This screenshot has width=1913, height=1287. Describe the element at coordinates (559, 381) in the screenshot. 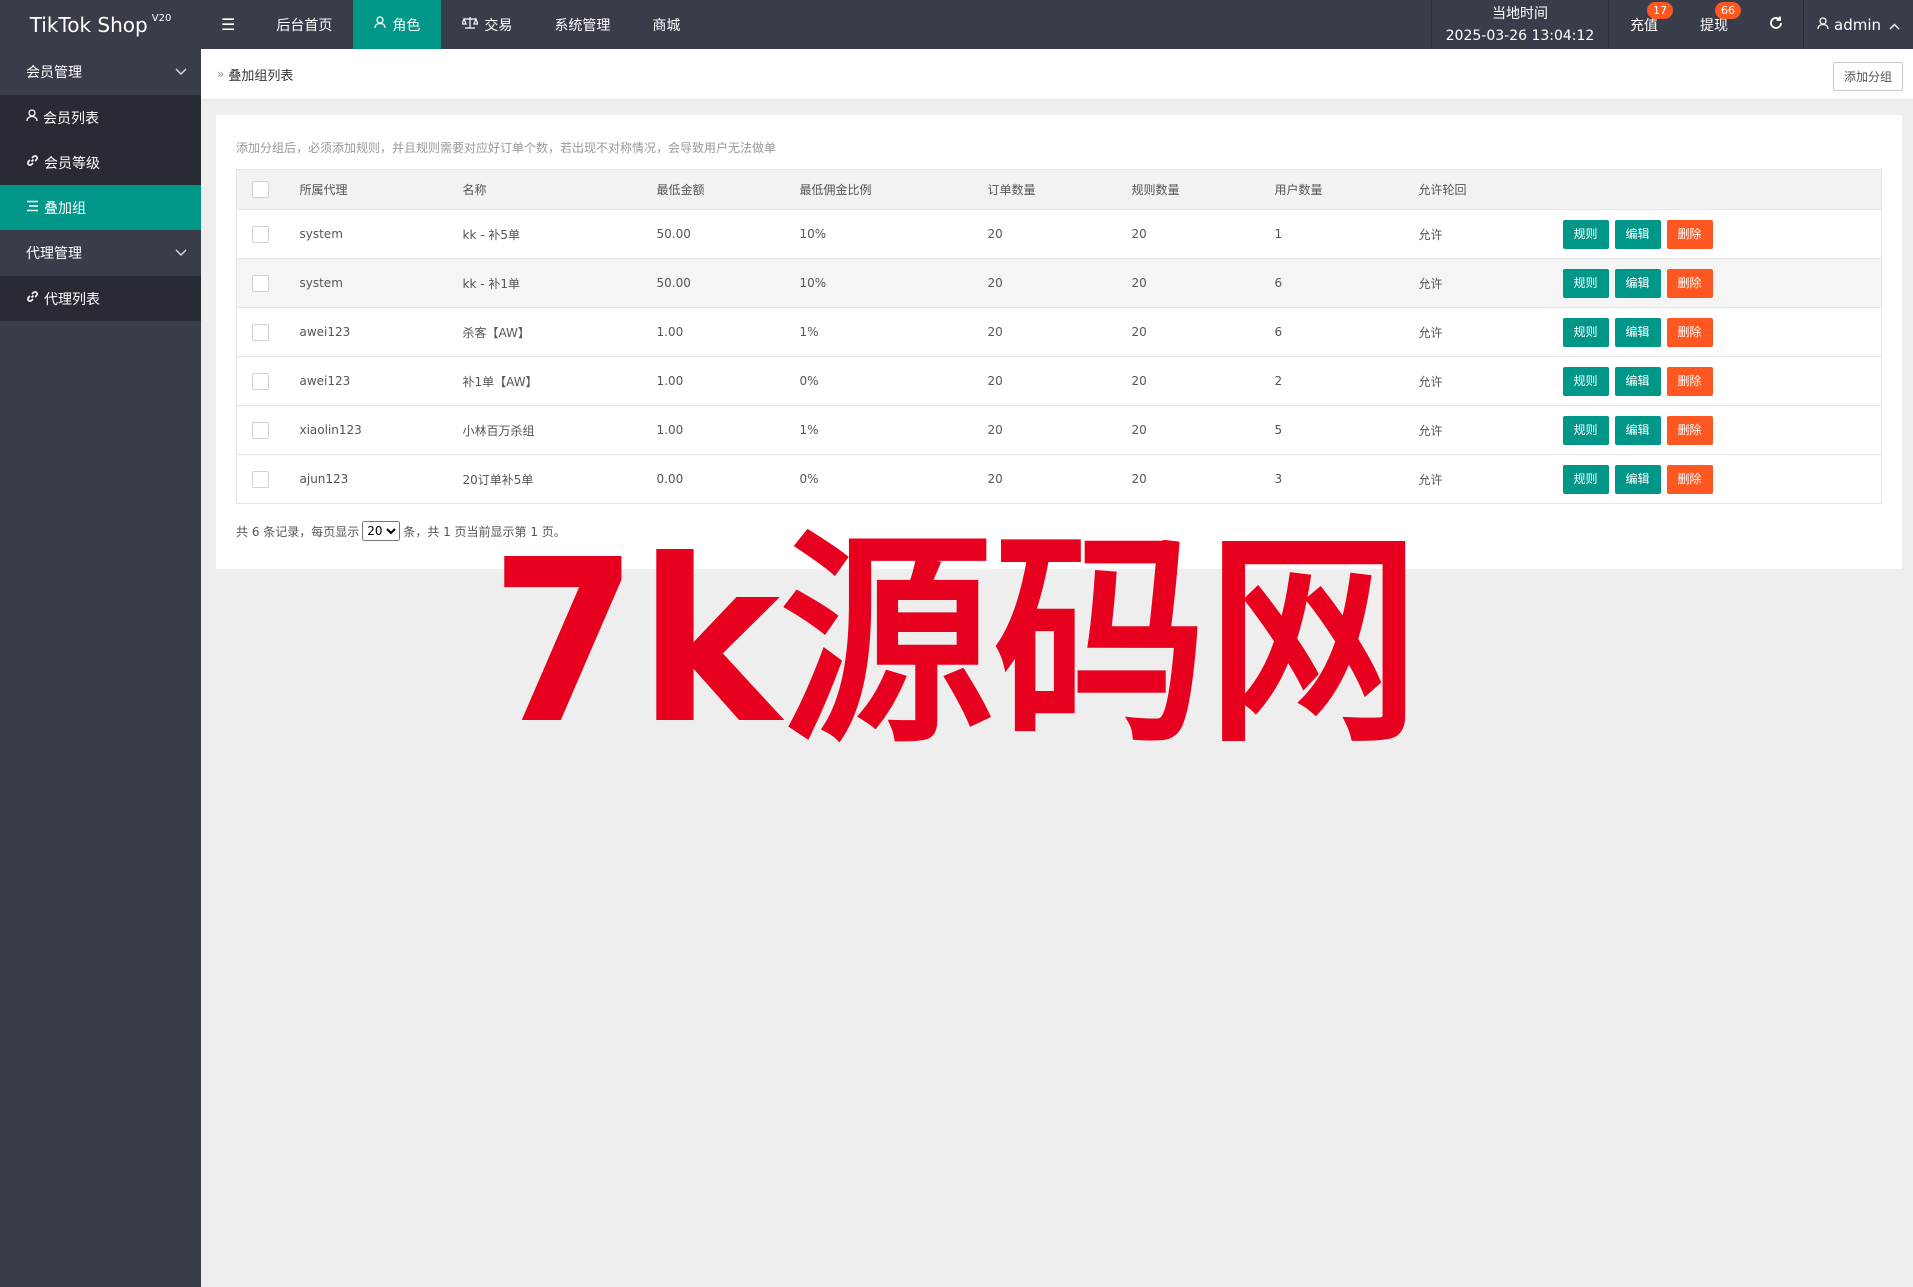

I see `cell-name: 补1单【AW】` at that location.